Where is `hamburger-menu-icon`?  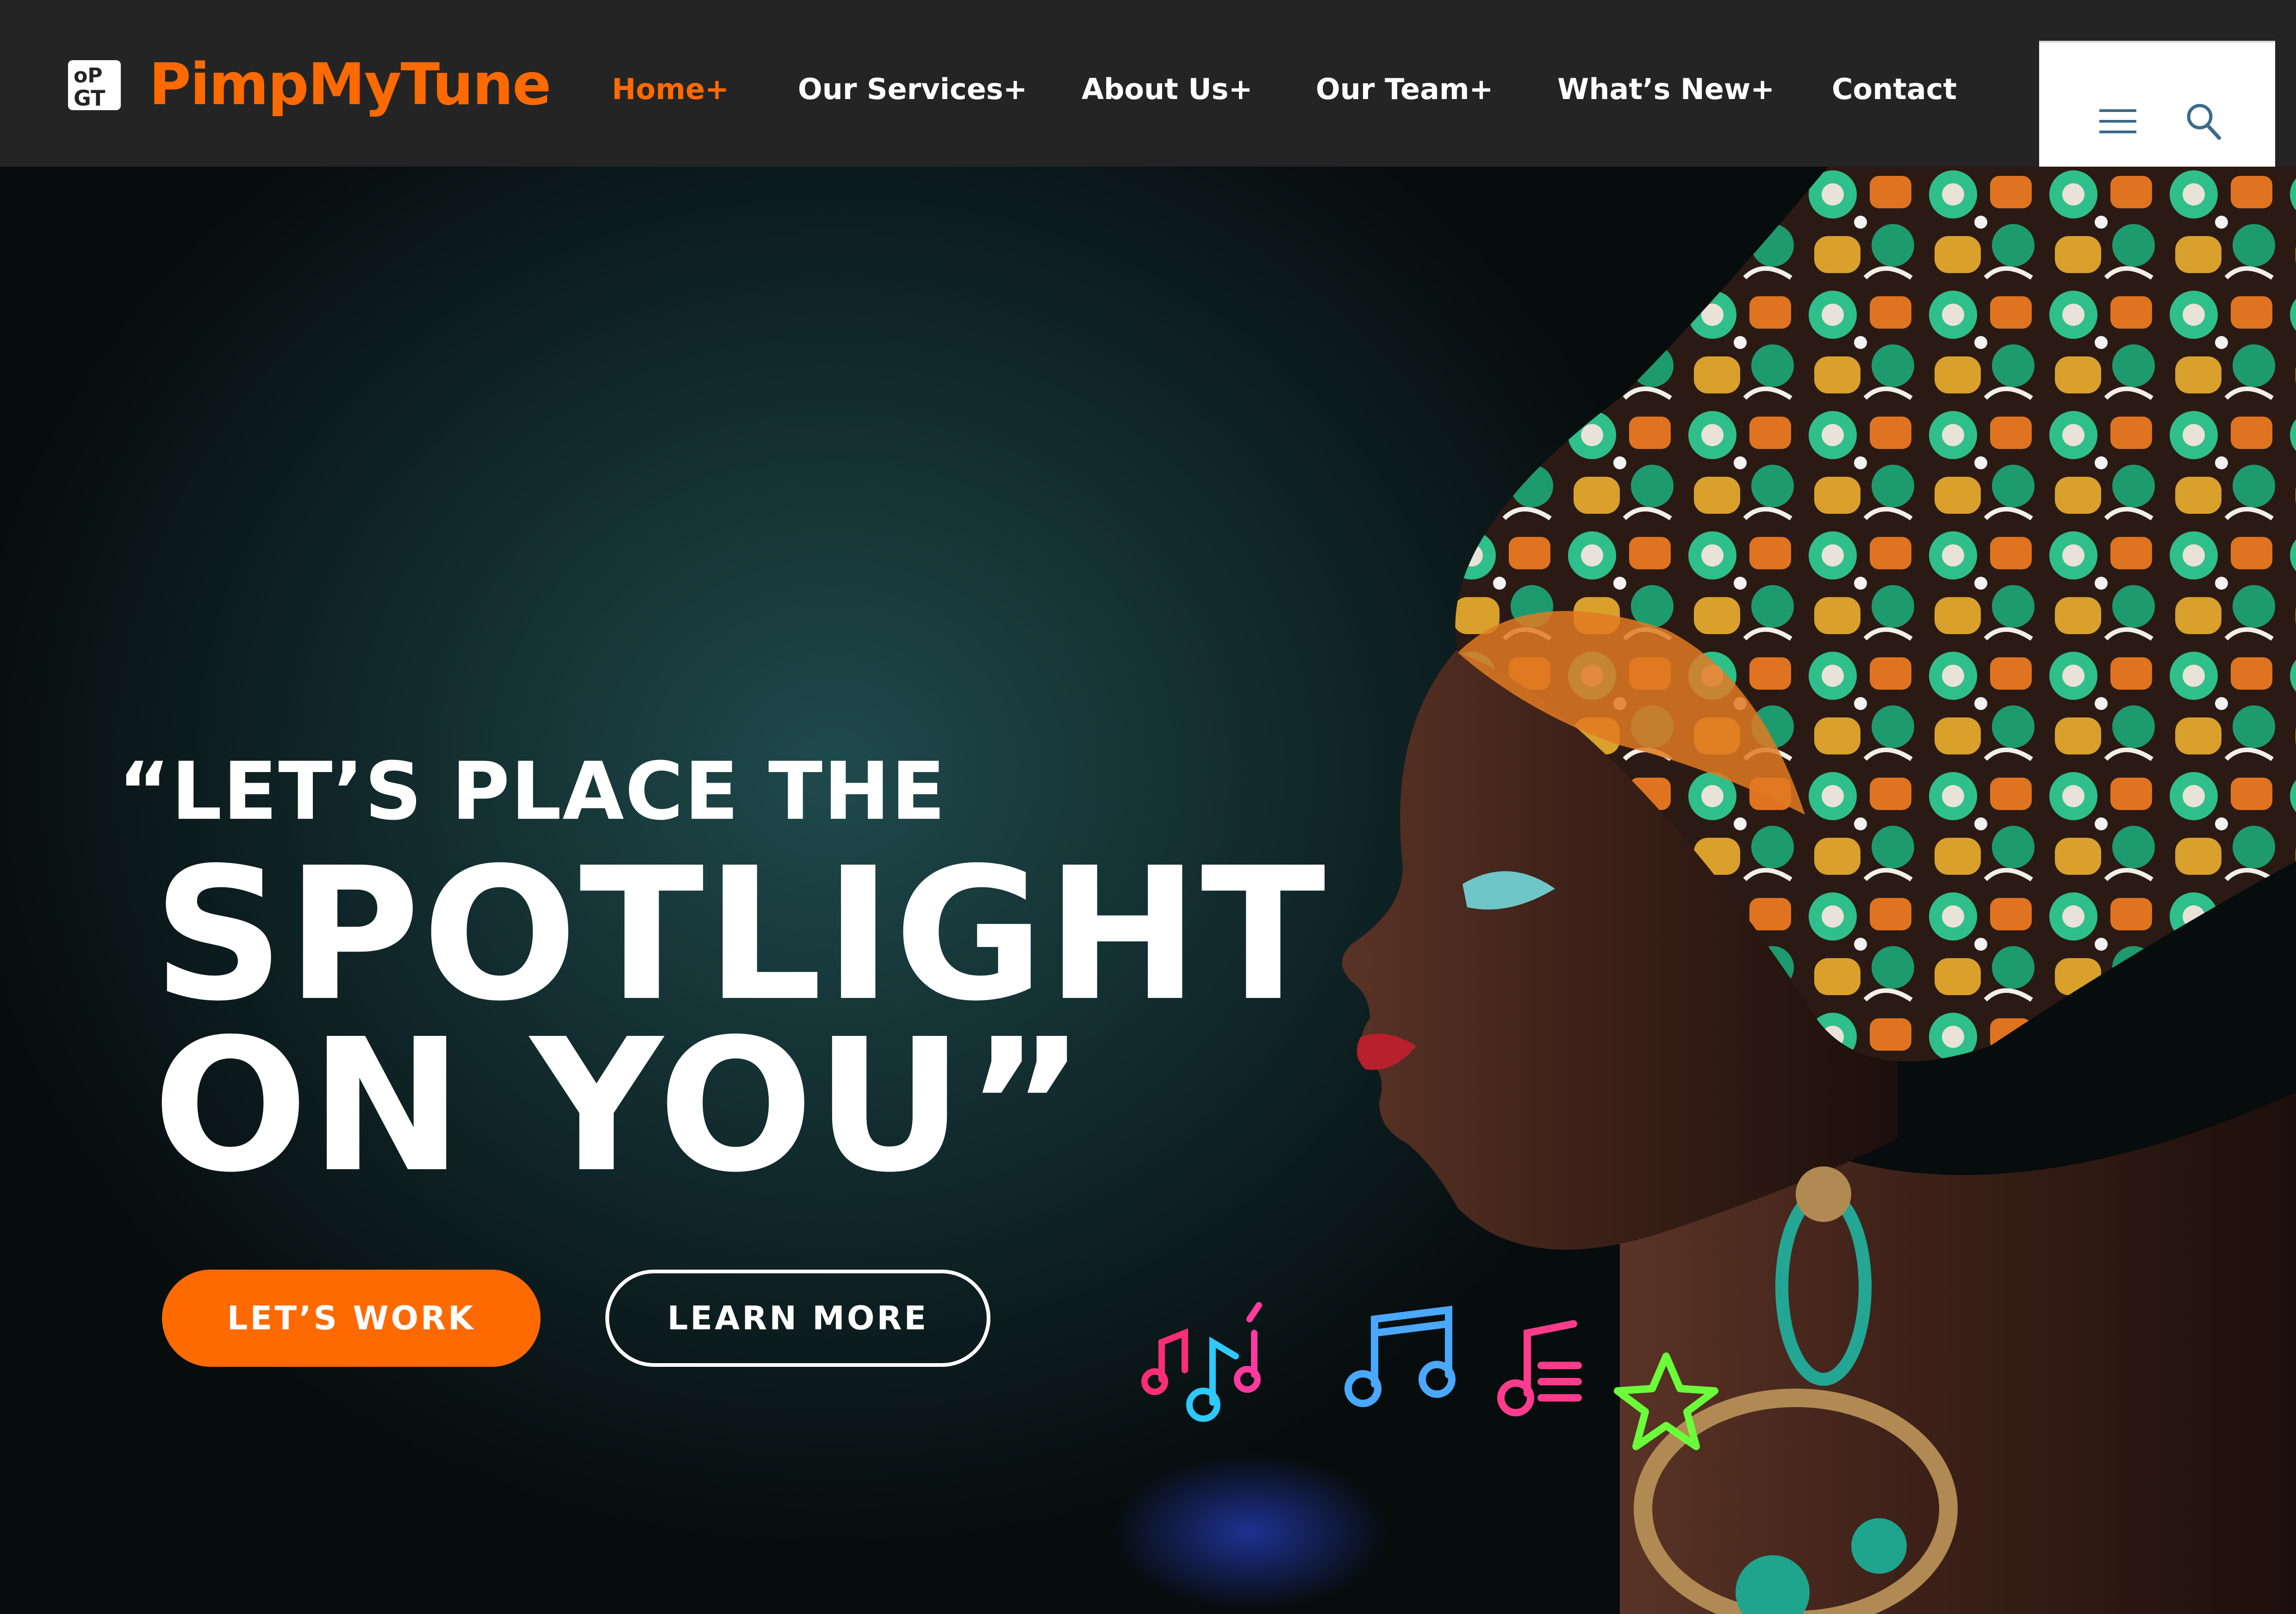
hamburger-menu-icon is located at coordinates (2117, 121).